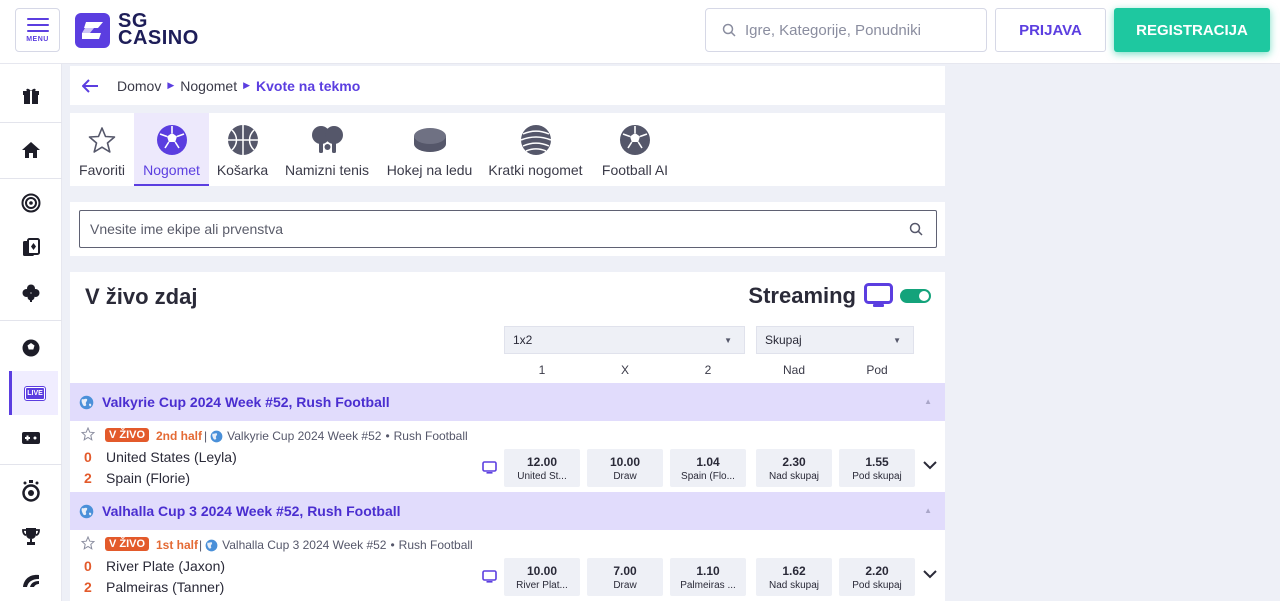  What do you see at coordinates (624, 340) in the screenshot?
I see `market-select-1x2: 1x2 ▼` at bounding box center [624, 340].